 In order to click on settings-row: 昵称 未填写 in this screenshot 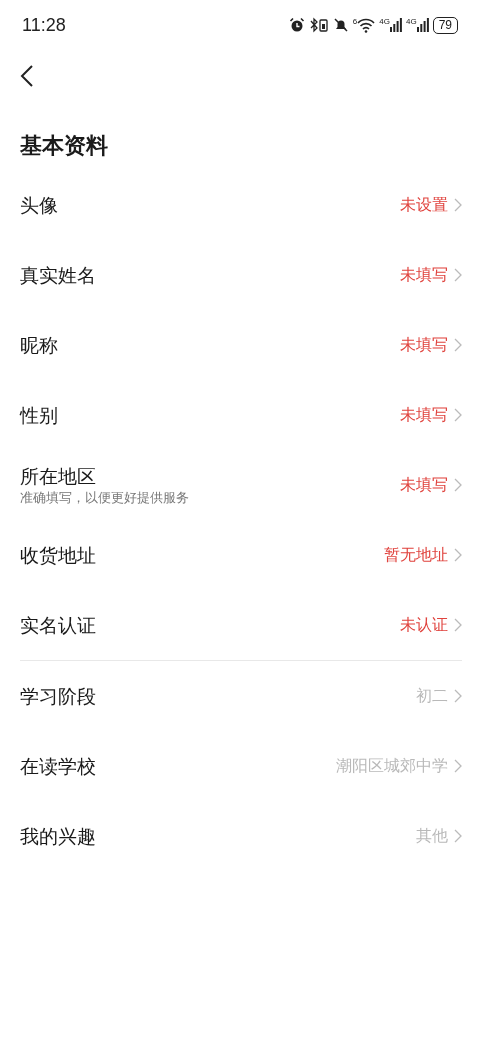, I will do `click(240, 345)`.